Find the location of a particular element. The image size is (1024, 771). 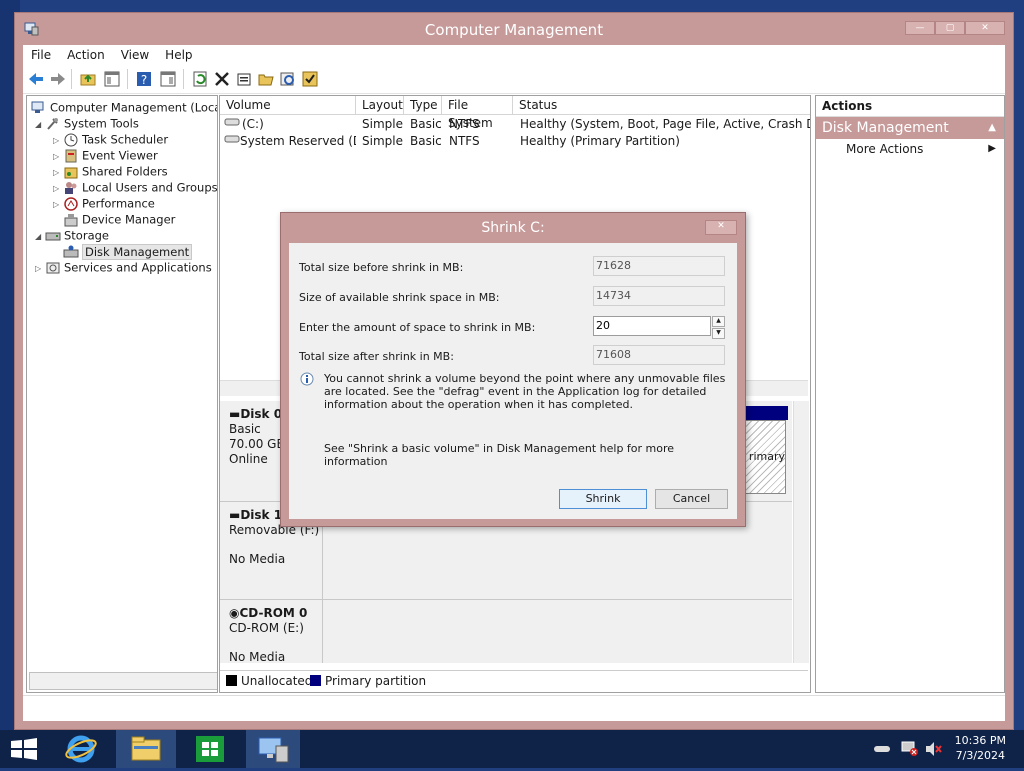

properties-icon is located at coordinates (244, 79).